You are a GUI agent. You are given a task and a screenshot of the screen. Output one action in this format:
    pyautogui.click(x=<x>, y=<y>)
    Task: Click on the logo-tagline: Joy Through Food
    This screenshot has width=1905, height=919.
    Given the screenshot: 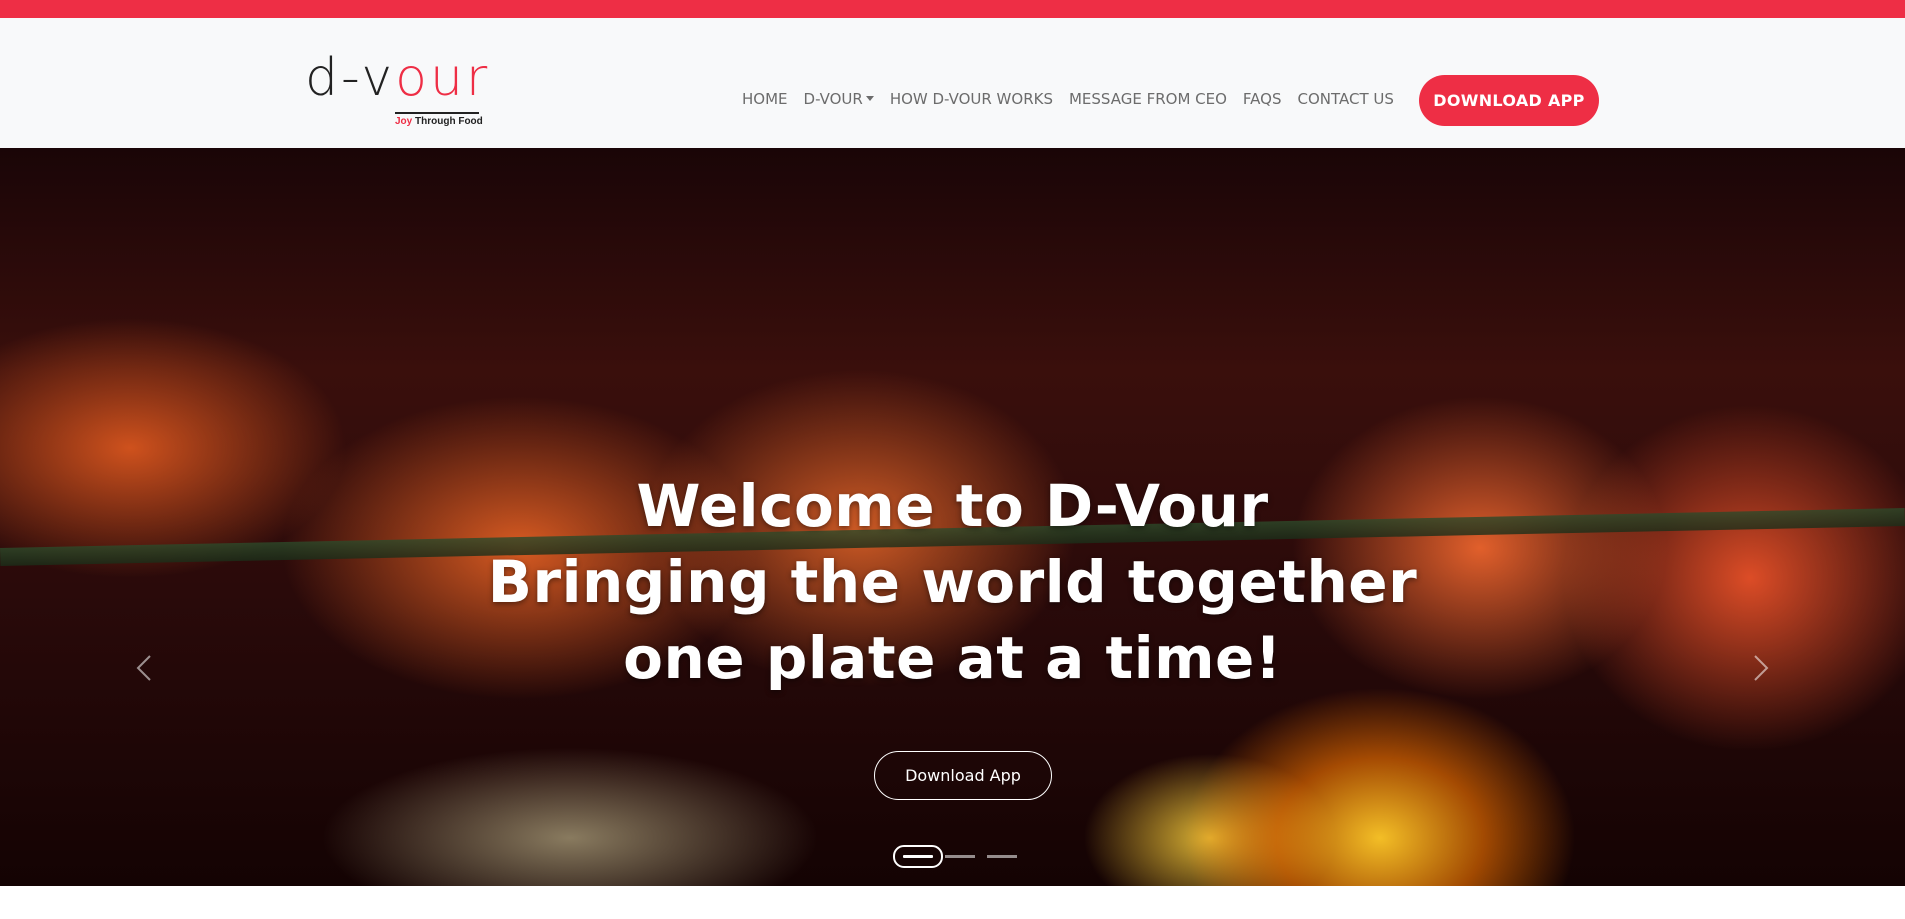 What is the action you would take?
    pyautogui.click(x=439, y=121)
    